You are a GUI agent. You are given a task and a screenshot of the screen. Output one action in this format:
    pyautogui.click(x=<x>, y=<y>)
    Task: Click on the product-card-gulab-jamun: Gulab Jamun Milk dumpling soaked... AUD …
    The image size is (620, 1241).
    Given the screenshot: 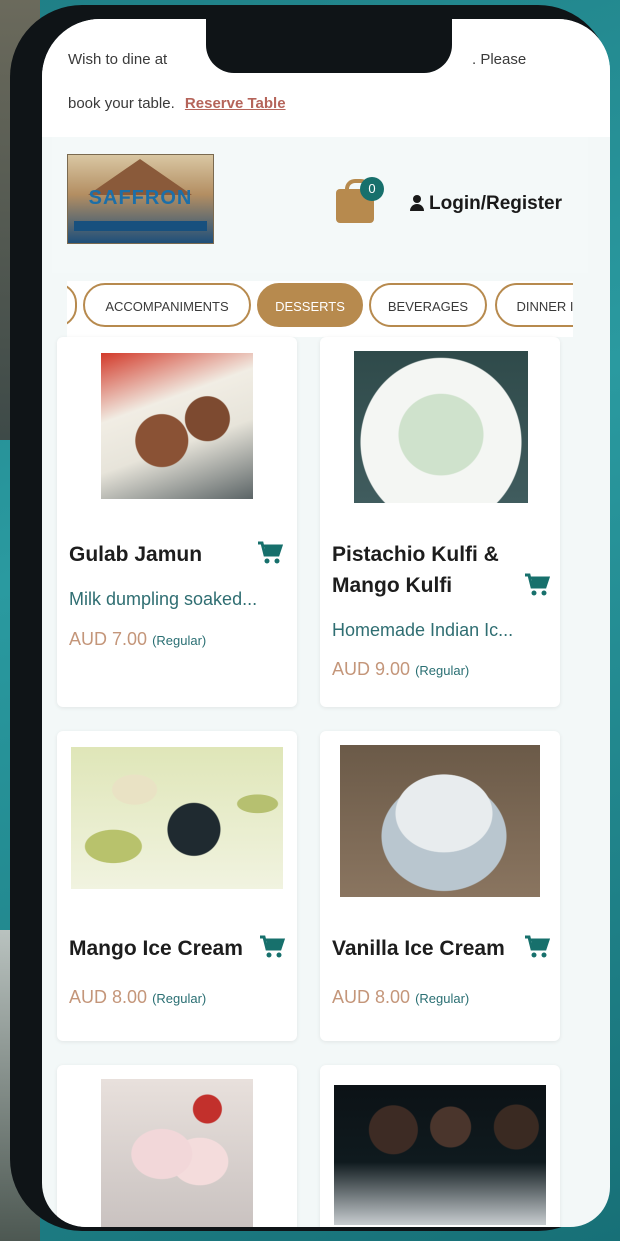 What is the action you would take?
    pyautogui.click(x=177, y=522)
    